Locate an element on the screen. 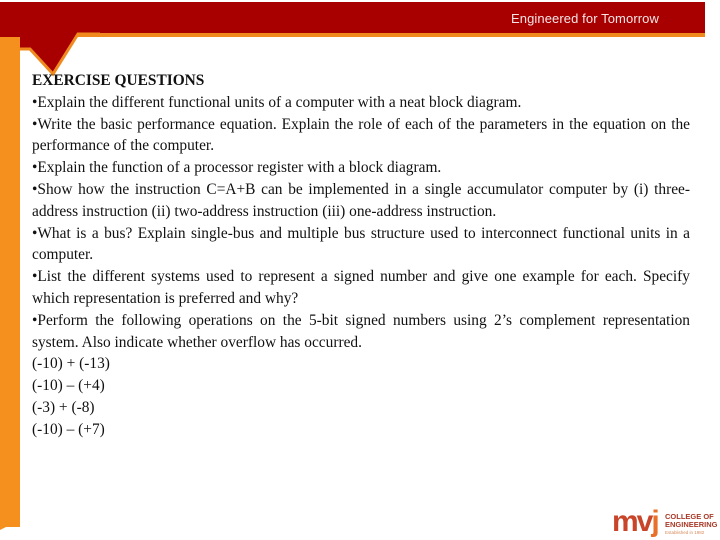 The image size is (720, 540). logo-mark: mvj is located at coordinates (636, 521).